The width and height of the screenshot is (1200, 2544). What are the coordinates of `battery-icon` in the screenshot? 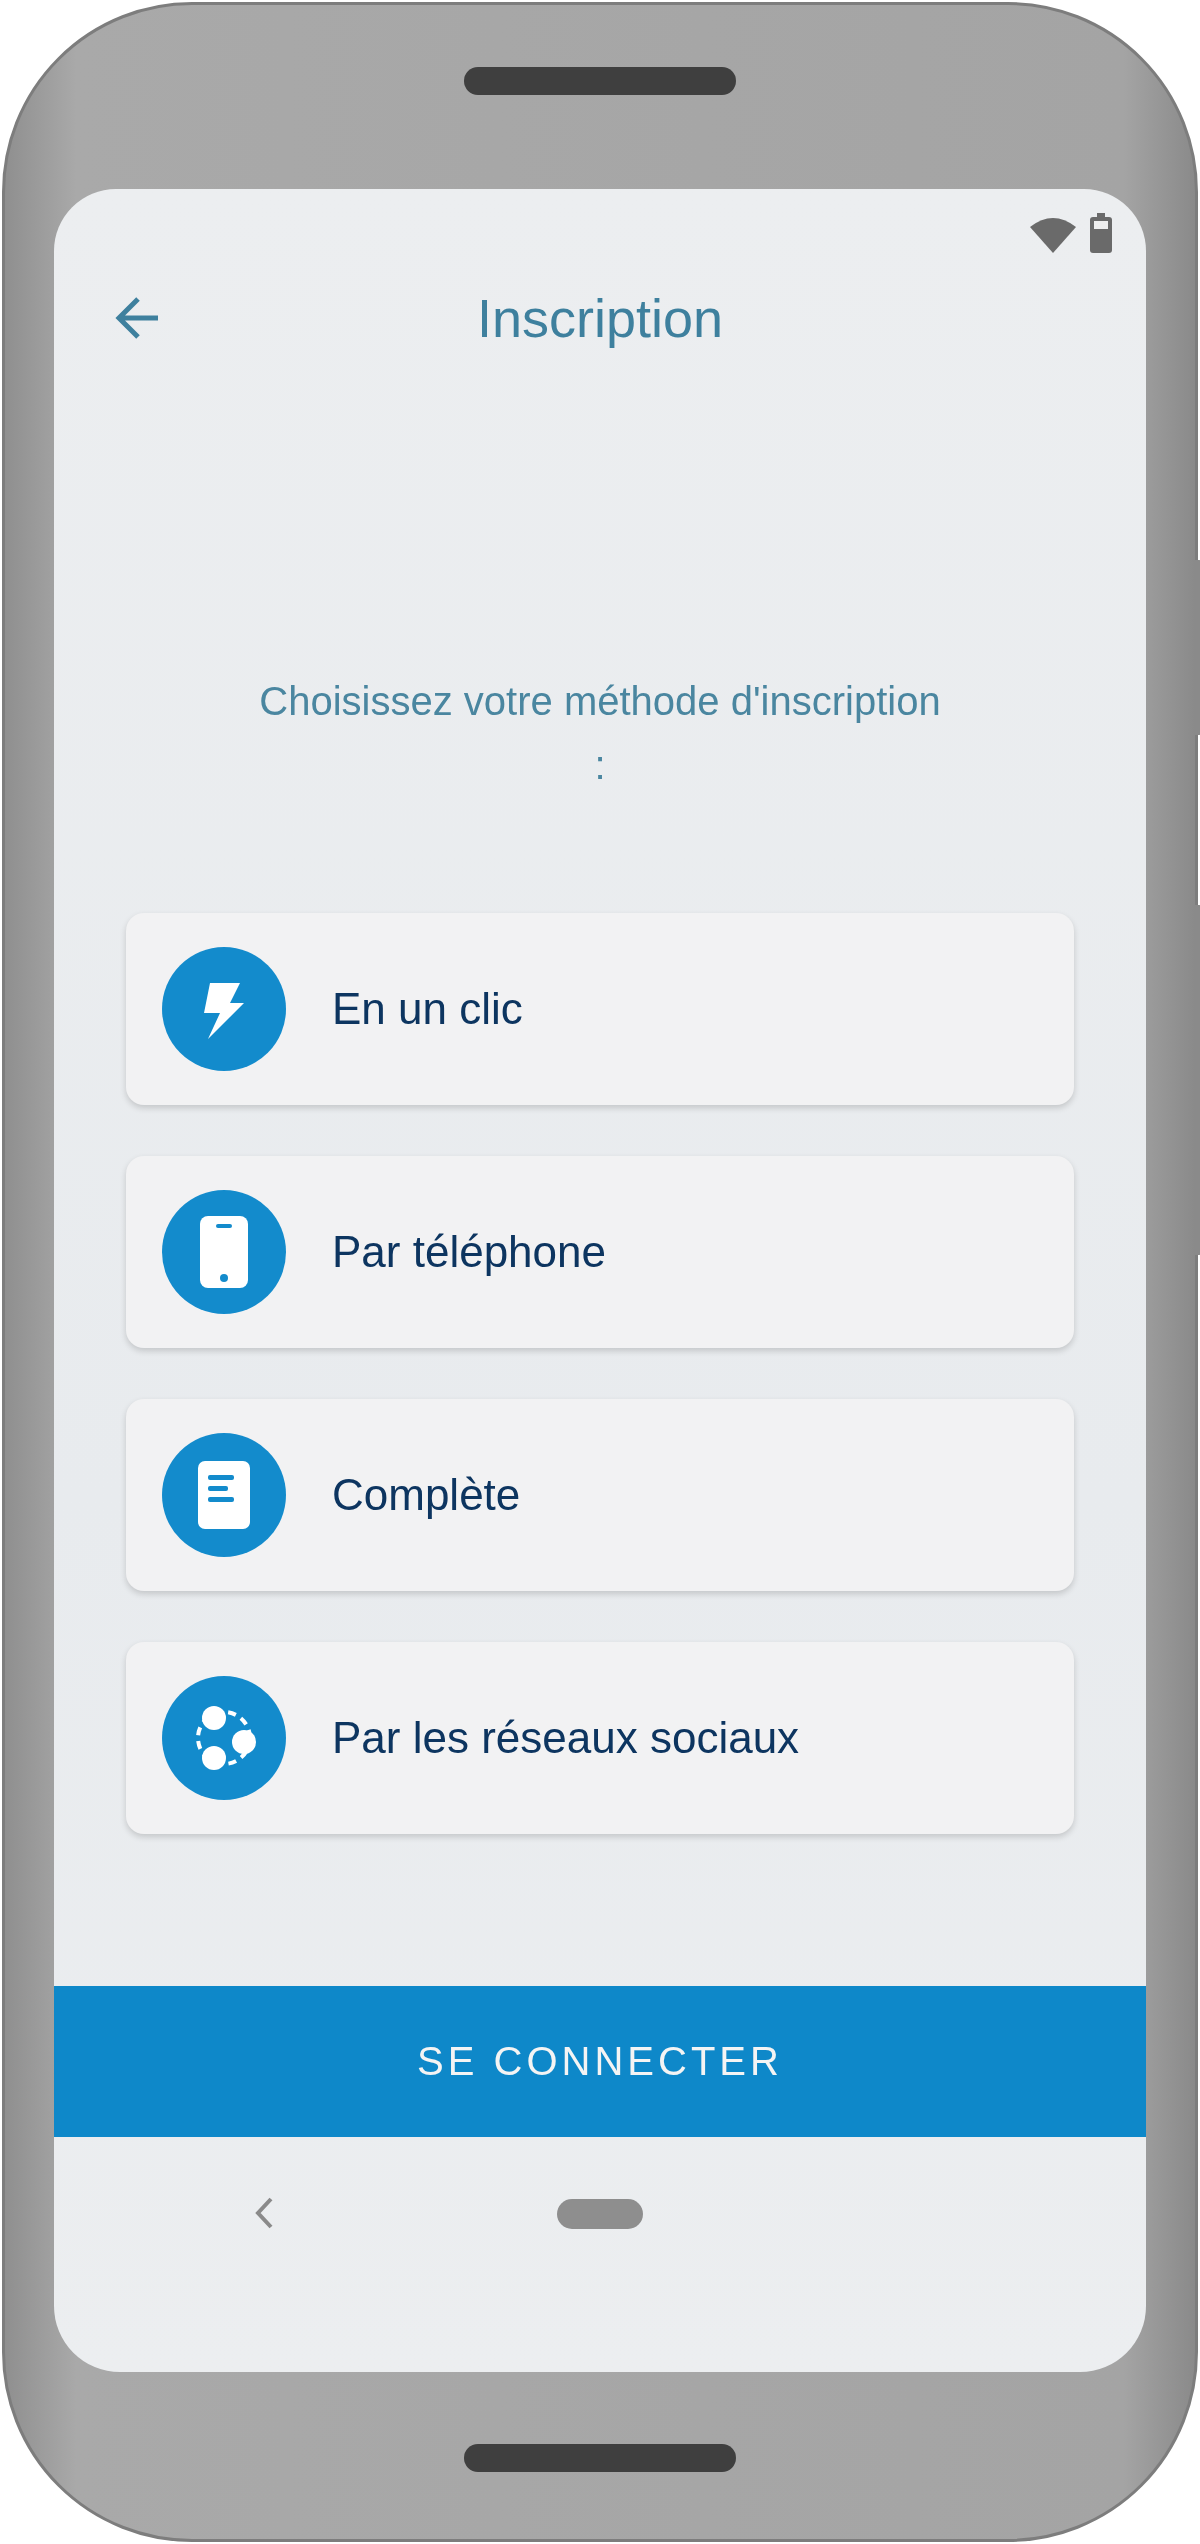 It's located at (1101, 233).